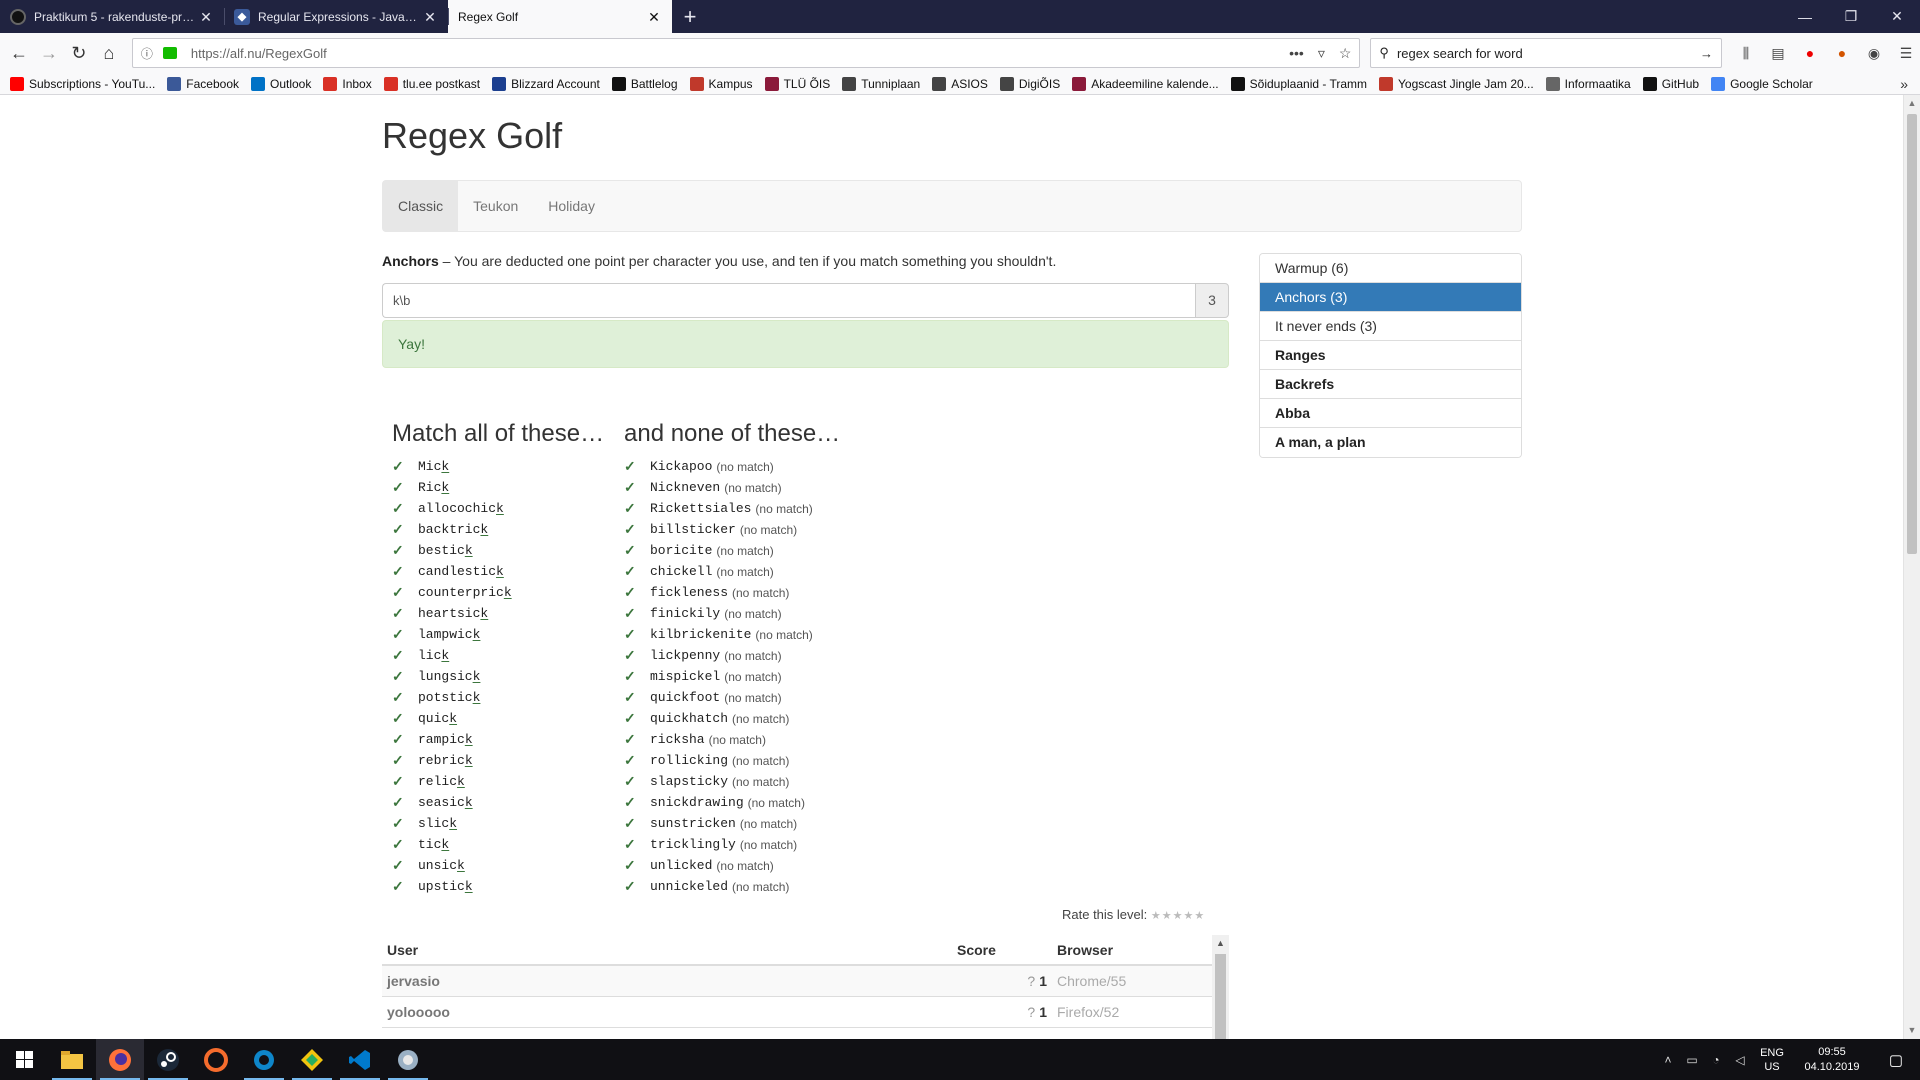  Describe the element at coordinates (1390, 442) in the screenshot. I see `level-item: A man, a plan` at that location.